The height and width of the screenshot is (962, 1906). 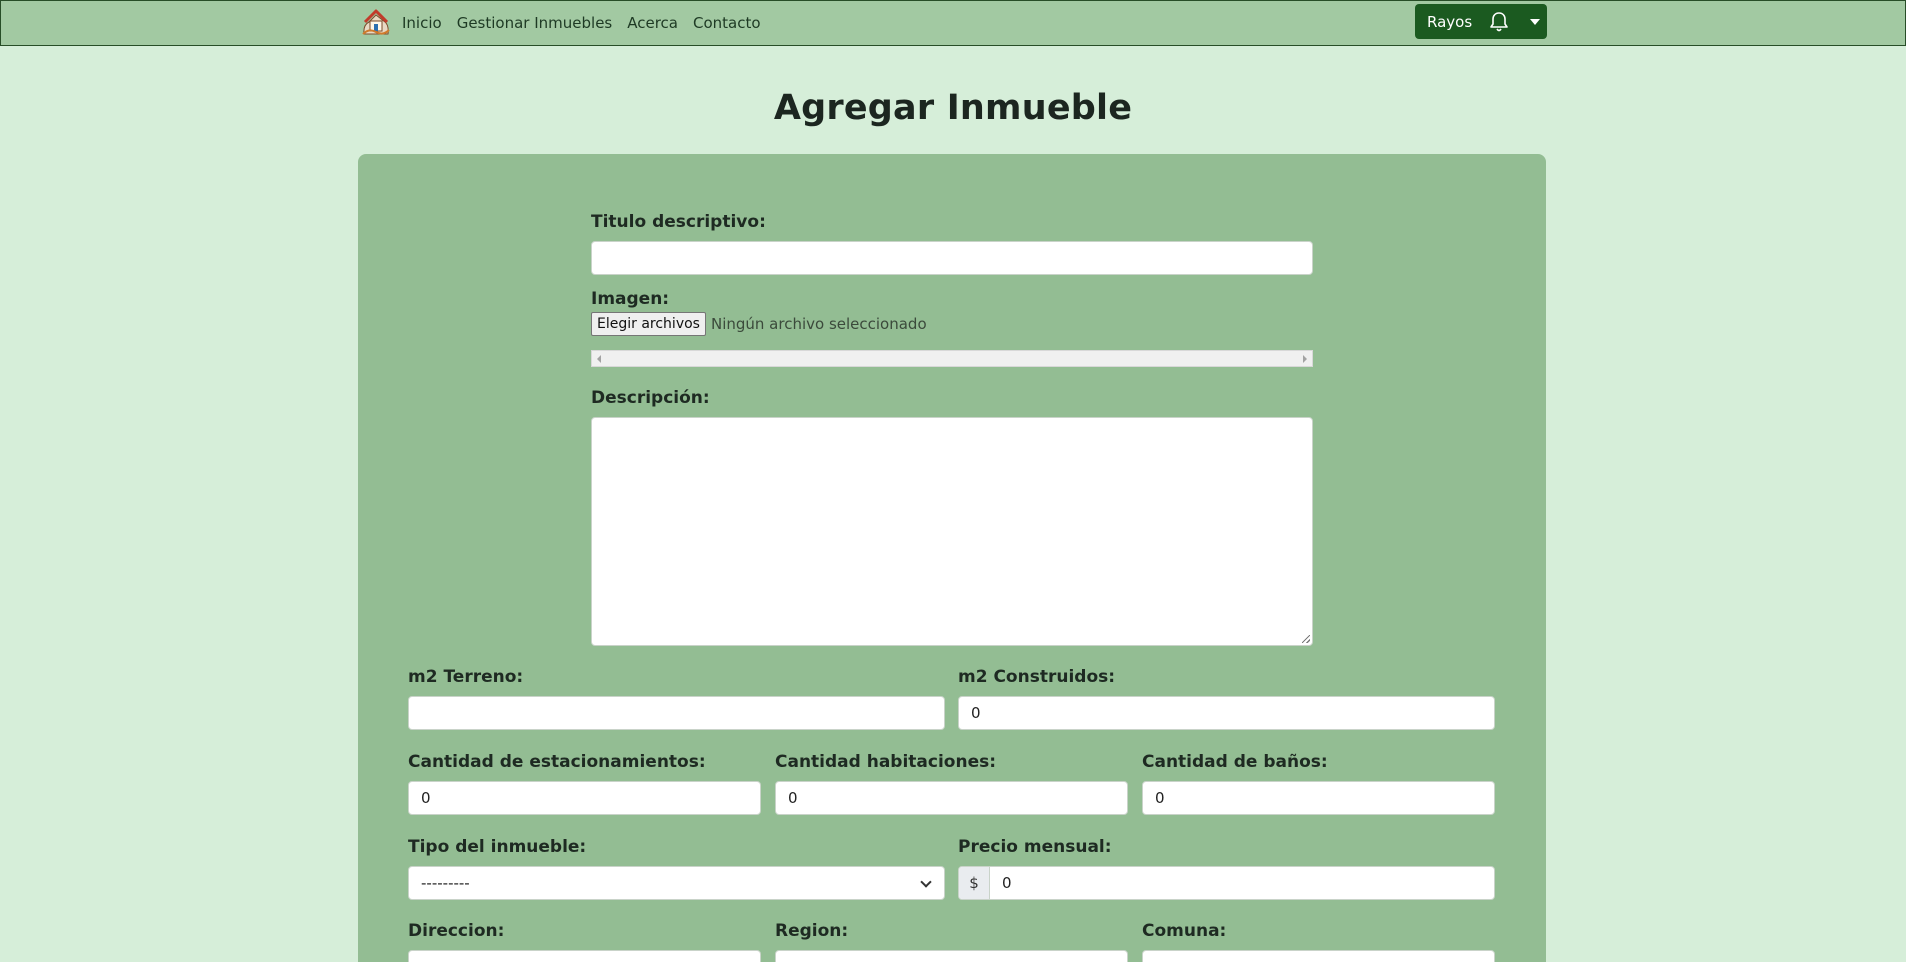 I want to click on scroll-right-icon, so click(x=1305, y=359).